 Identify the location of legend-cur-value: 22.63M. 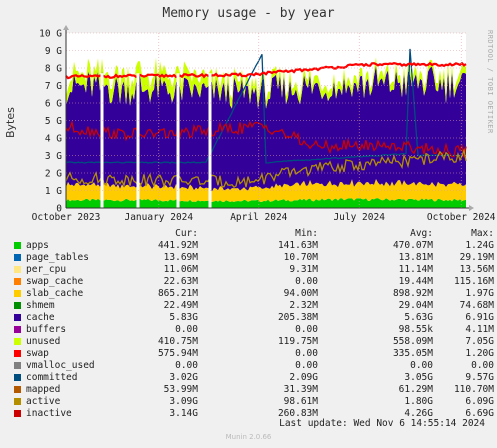
(180, 281).